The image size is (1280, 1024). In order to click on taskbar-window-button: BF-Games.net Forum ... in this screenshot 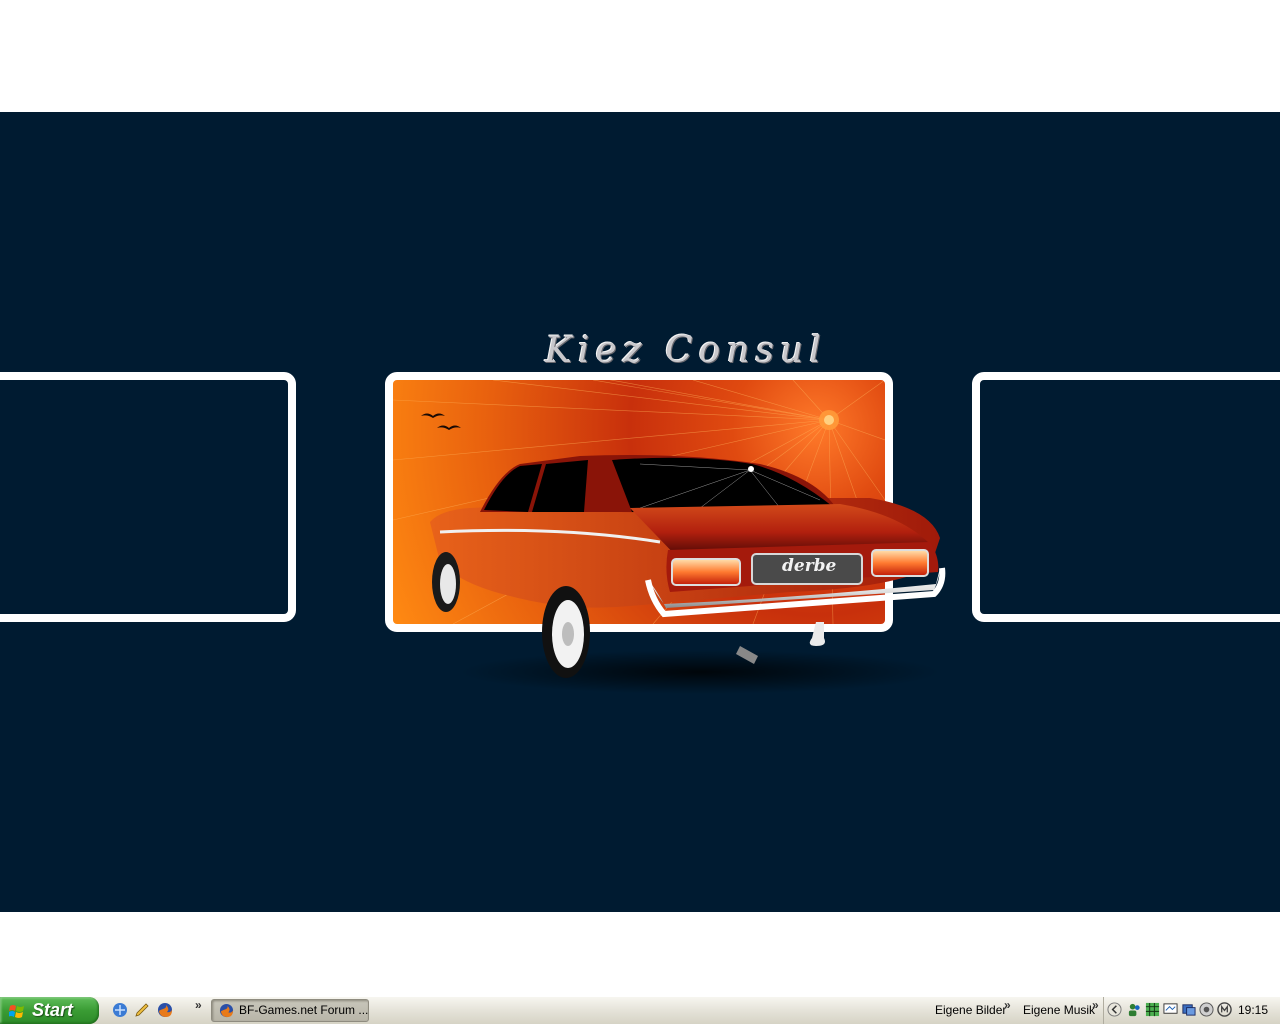, I will do `click(290, 1010)`.